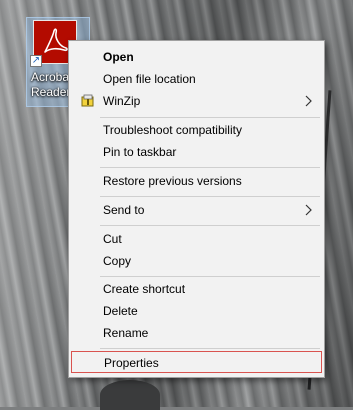  Describe the element at coordinates (36, 61) in the screenshot. I see `shortcut-arrow-icon: ↗` at that location.